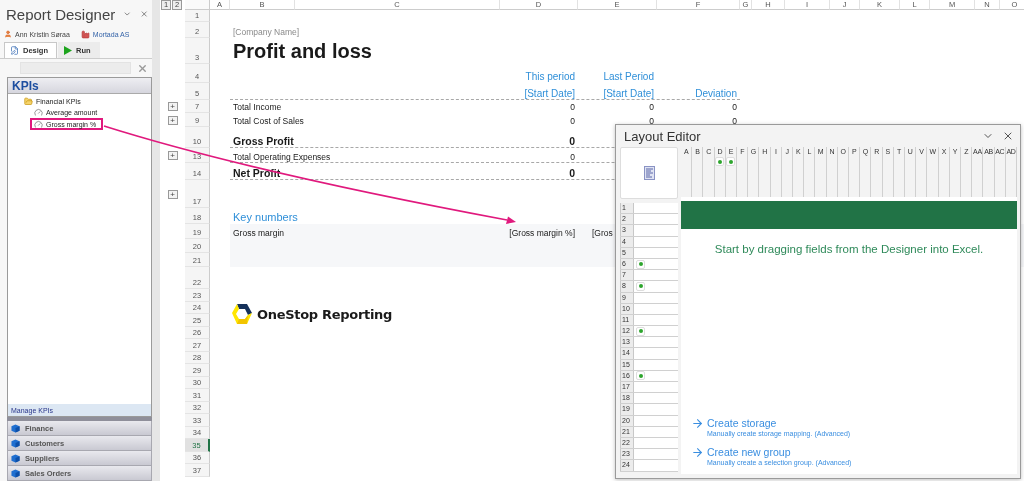 This screenshot has height=481, width=1024. Describe the element at coordinates (550, 76) in the screenshot. I see `column-heading: This period` at that location.